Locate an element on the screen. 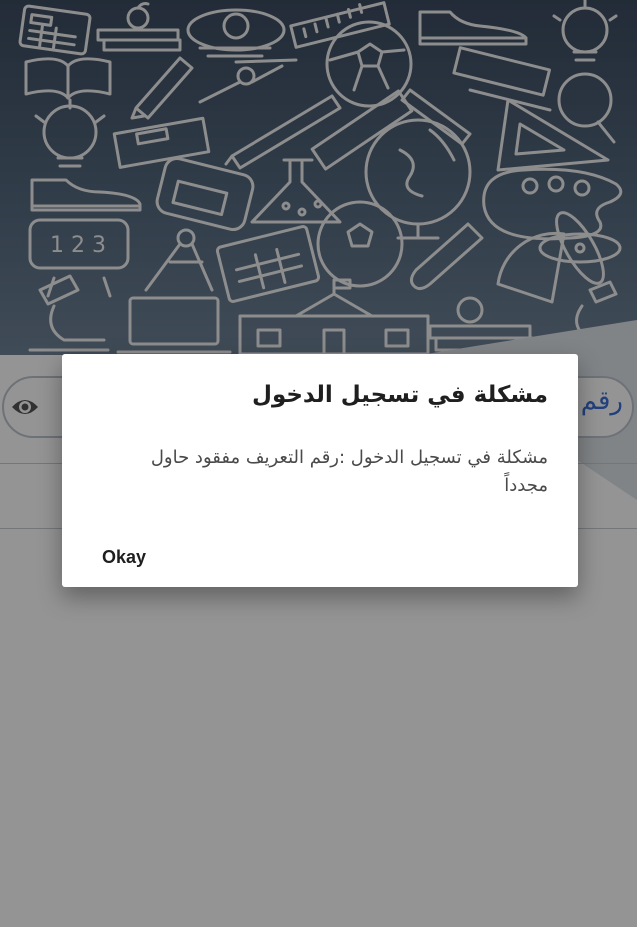 Image resolution: width=637 pixels, height=927 pixels. okay-button: Okay is located at coordinates (124, 557).